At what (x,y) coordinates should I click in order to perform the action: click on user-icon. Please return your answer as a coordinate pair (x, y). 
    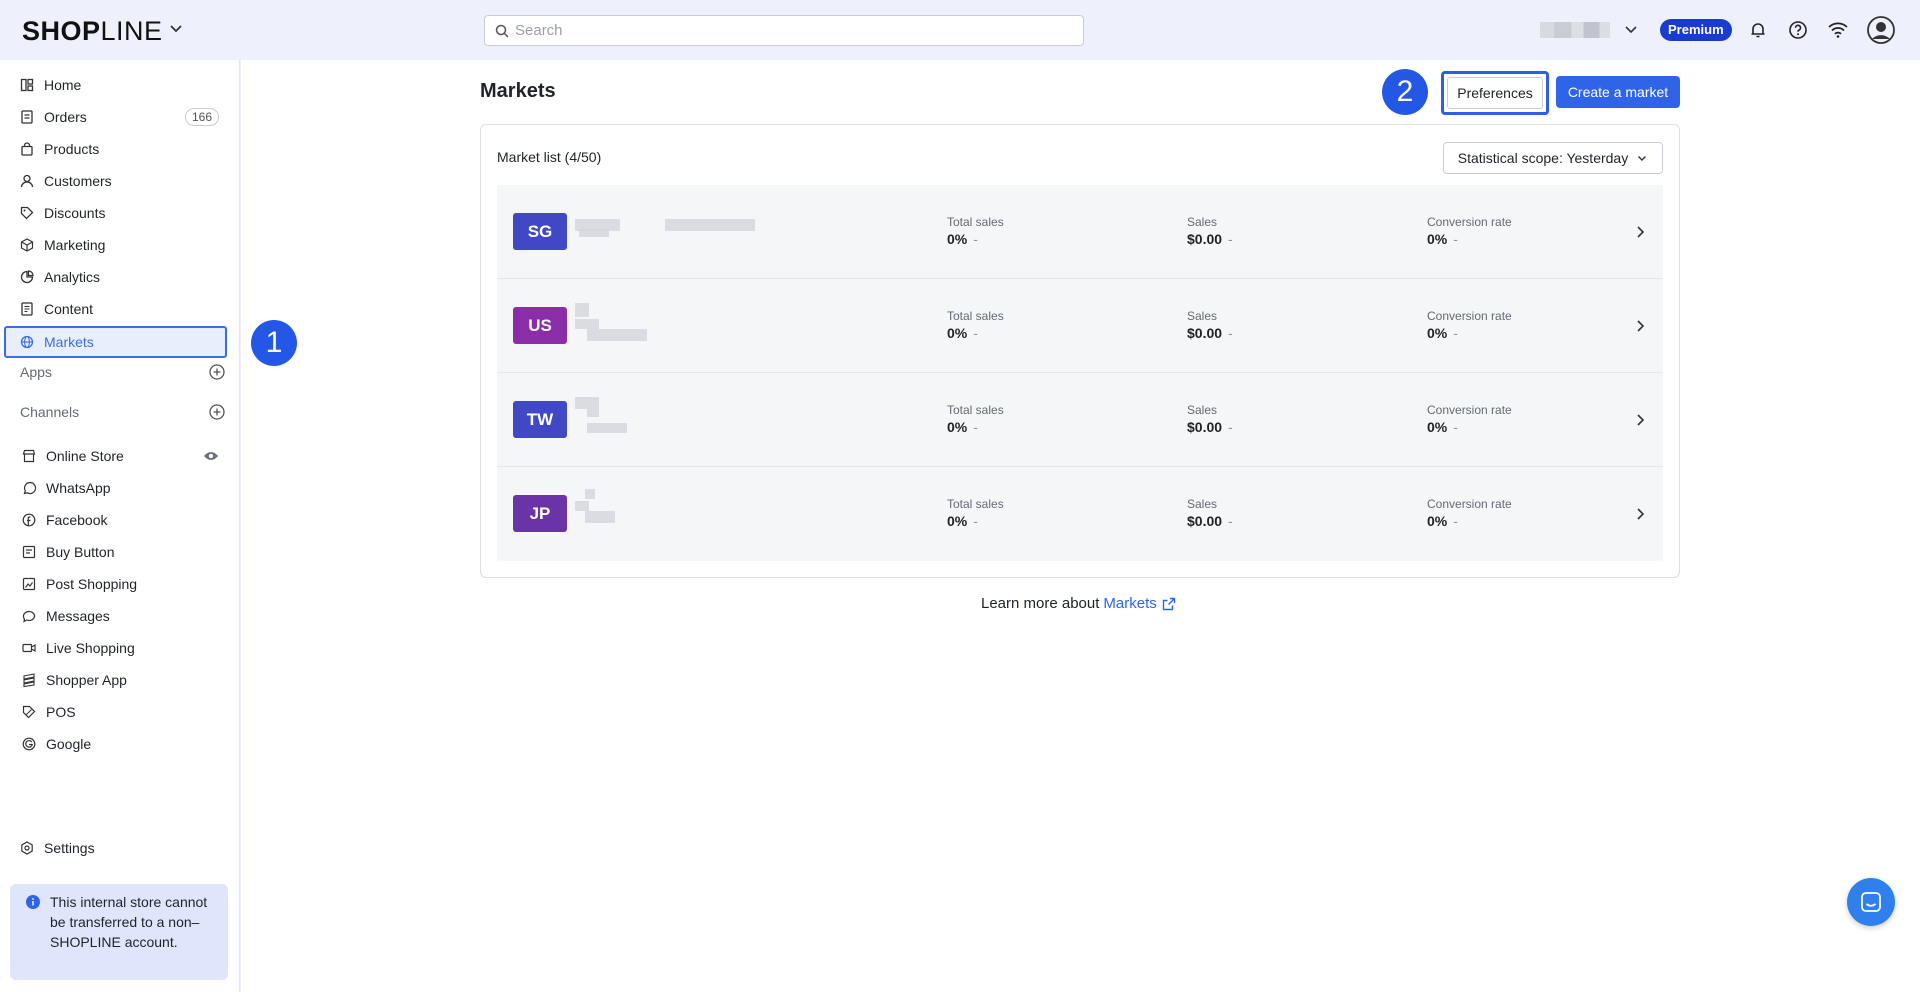
    Looking at the image, I should click on (27, 181).